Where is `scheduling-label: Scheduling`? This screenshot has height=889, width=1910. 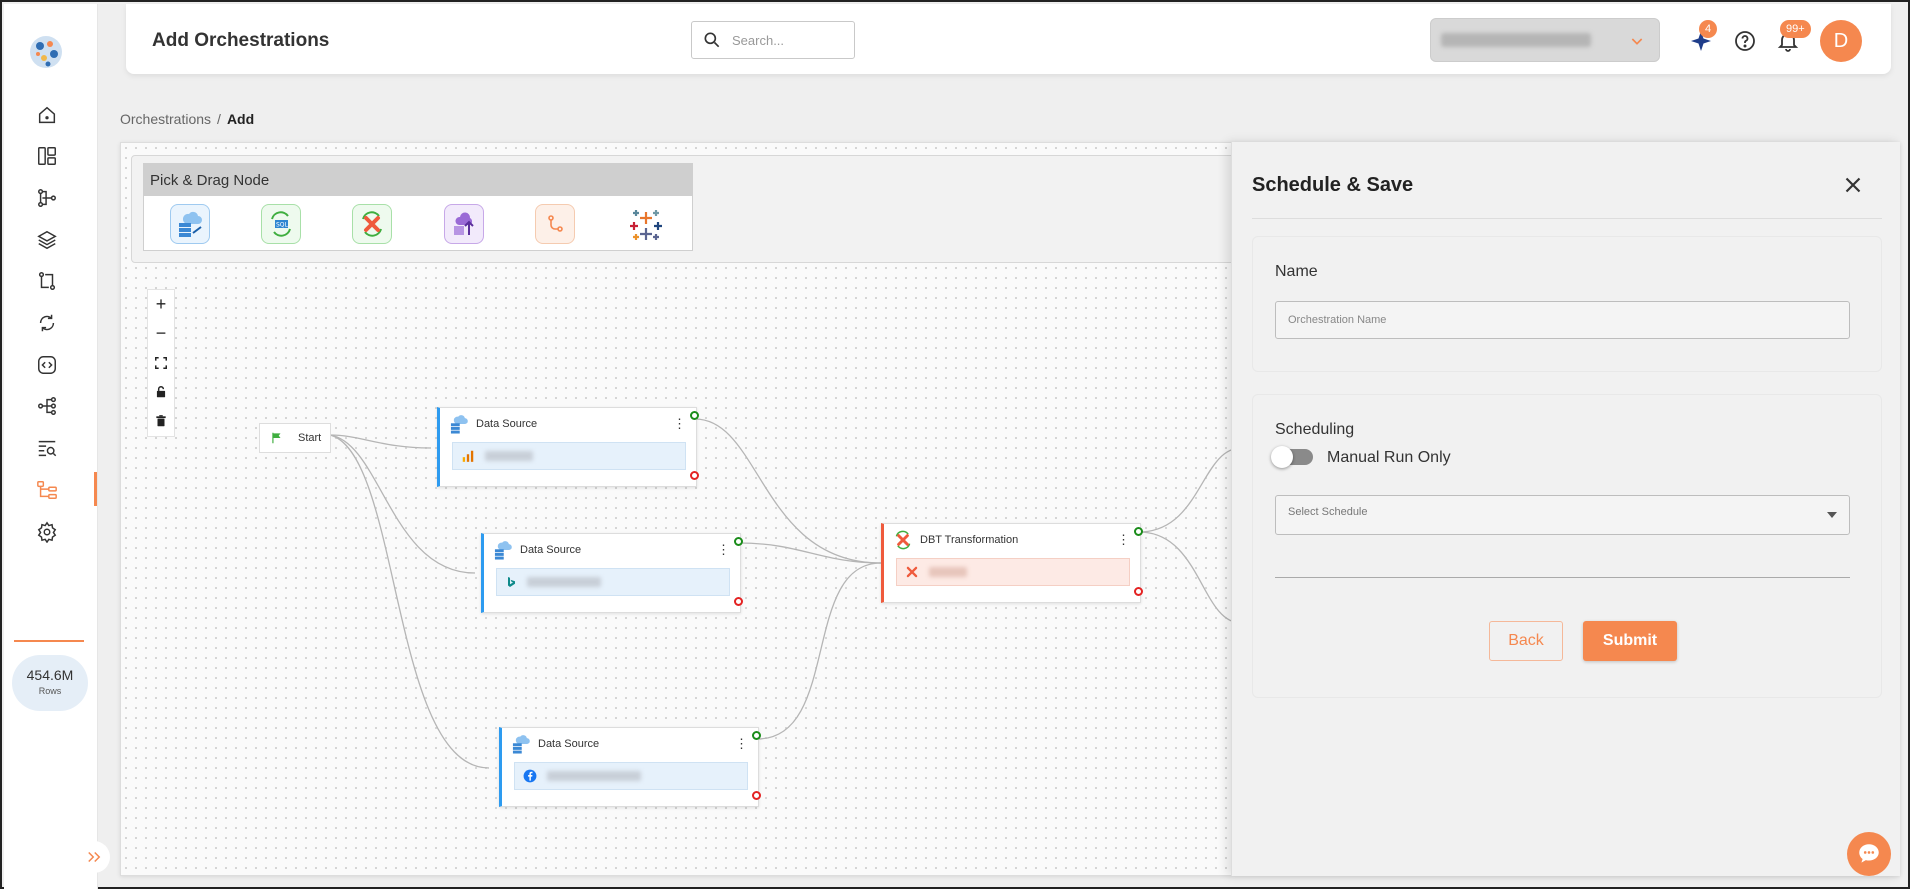 scheduling-label: Scheduling is located at coordinates (1315, 429).